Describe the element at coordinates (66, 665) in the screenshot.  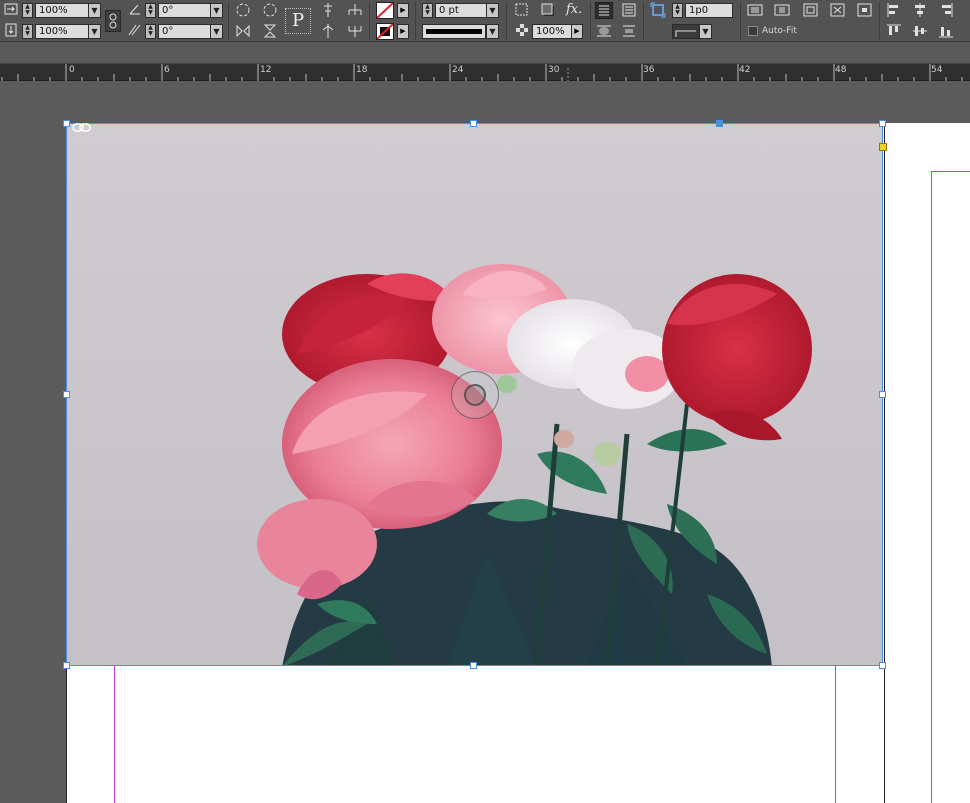
I see `selection-handle-bottom-left` at that location.